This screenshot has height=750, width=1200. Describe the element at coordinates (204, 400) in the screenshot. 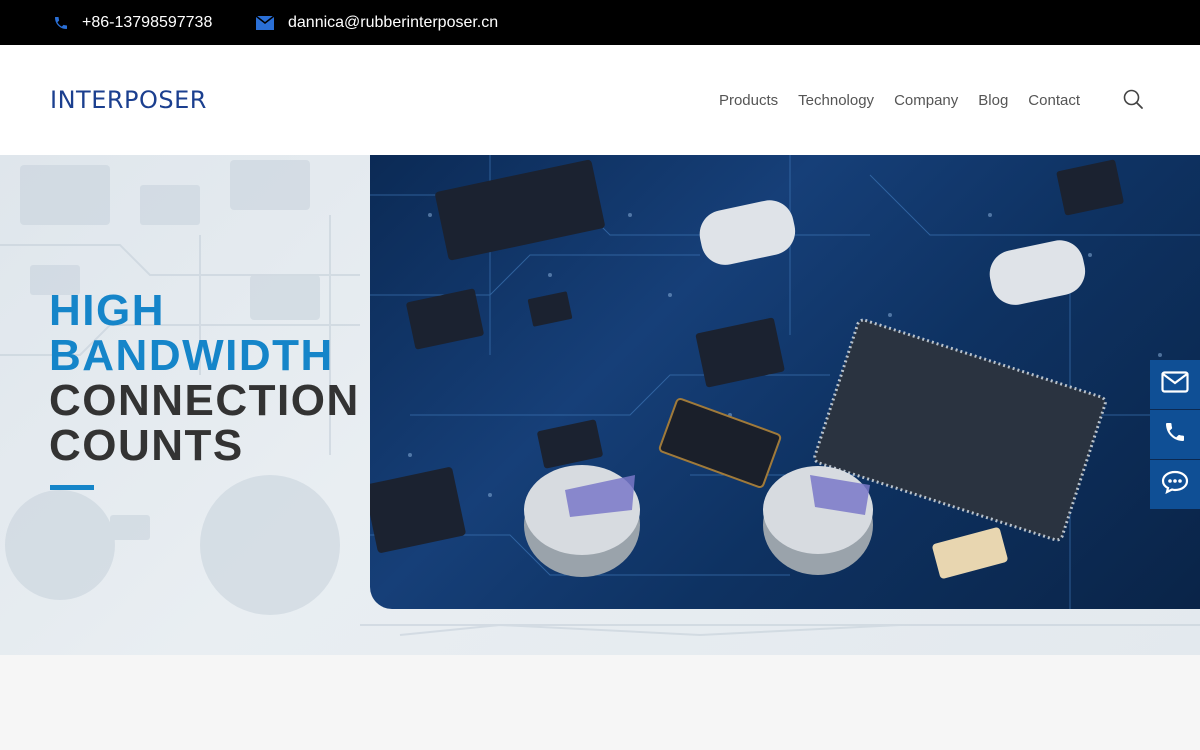

I see `headline-line-3: CONNECTION` at that location.